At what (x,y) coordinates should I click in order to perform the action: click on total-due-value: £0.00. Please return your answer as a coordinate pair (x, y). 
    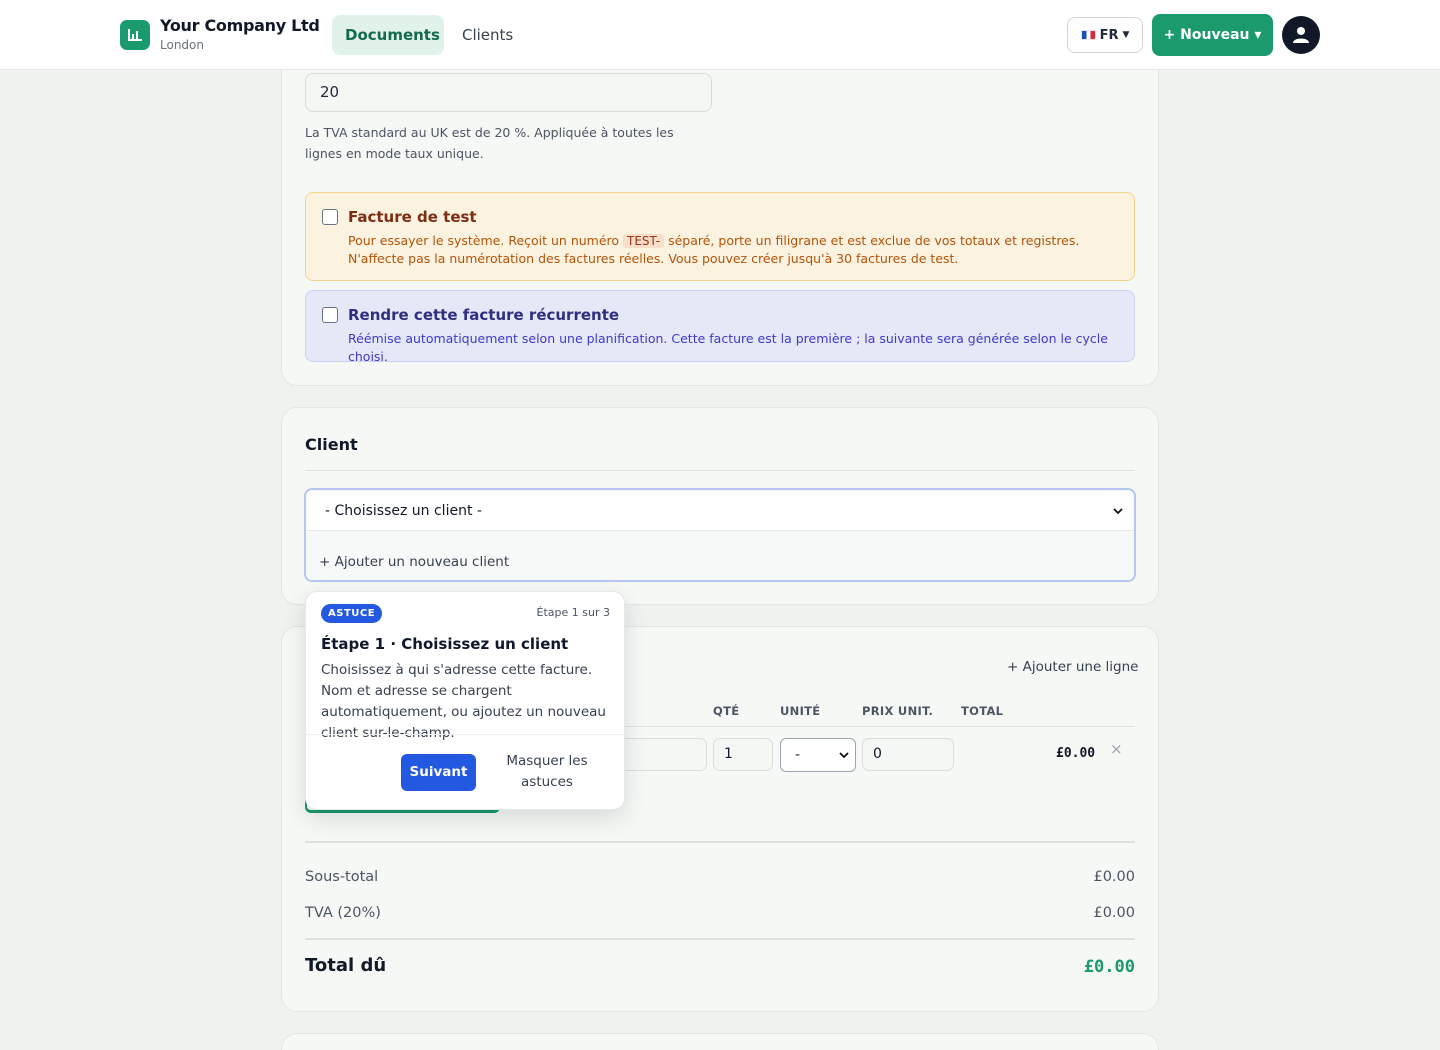
    Looking at the image, I should click on (1109, 967).